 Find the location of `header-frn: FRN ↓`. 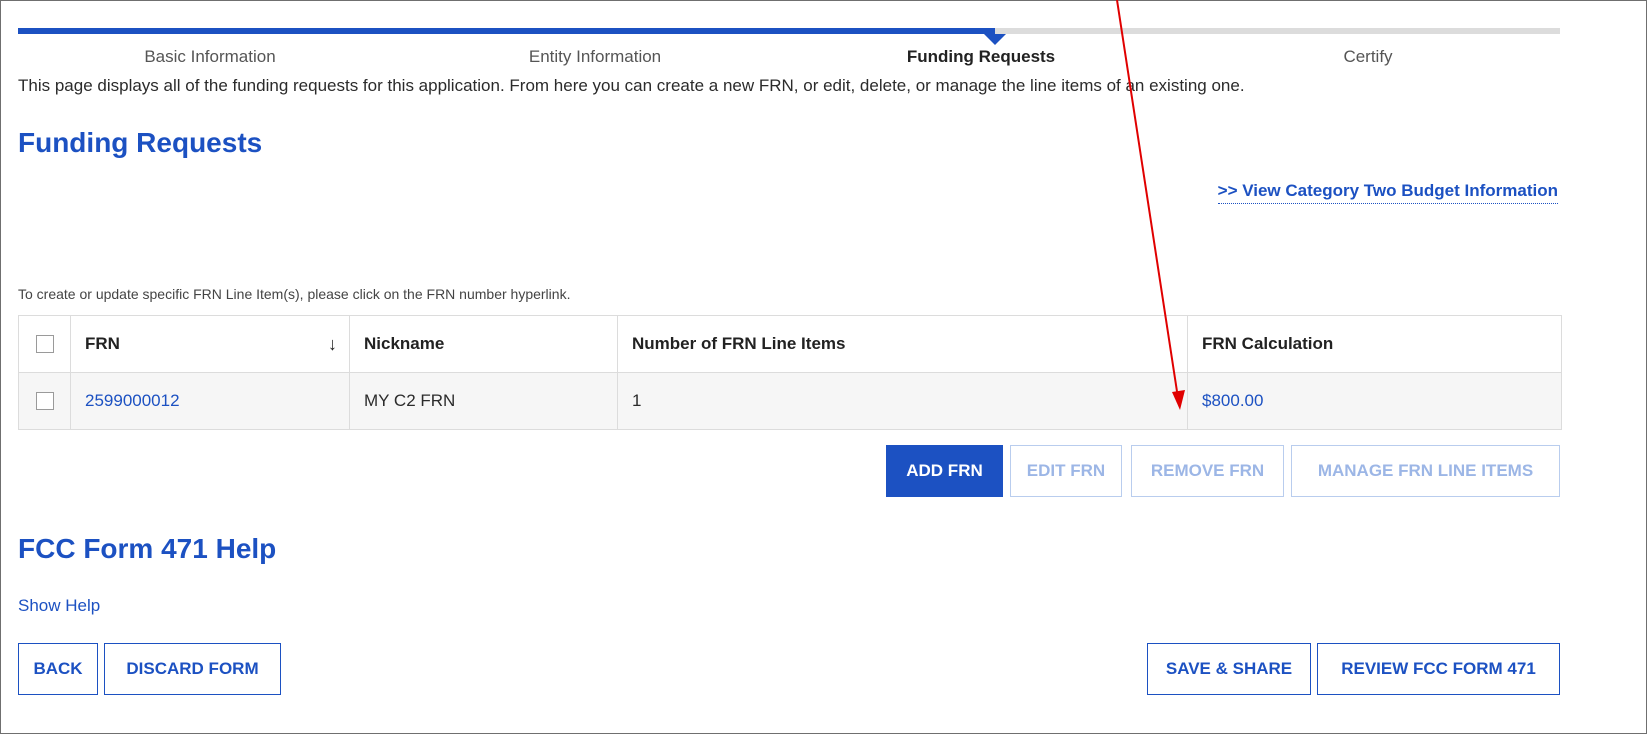

header-frn: FRN ↓ is located at coordinates (210, 344).